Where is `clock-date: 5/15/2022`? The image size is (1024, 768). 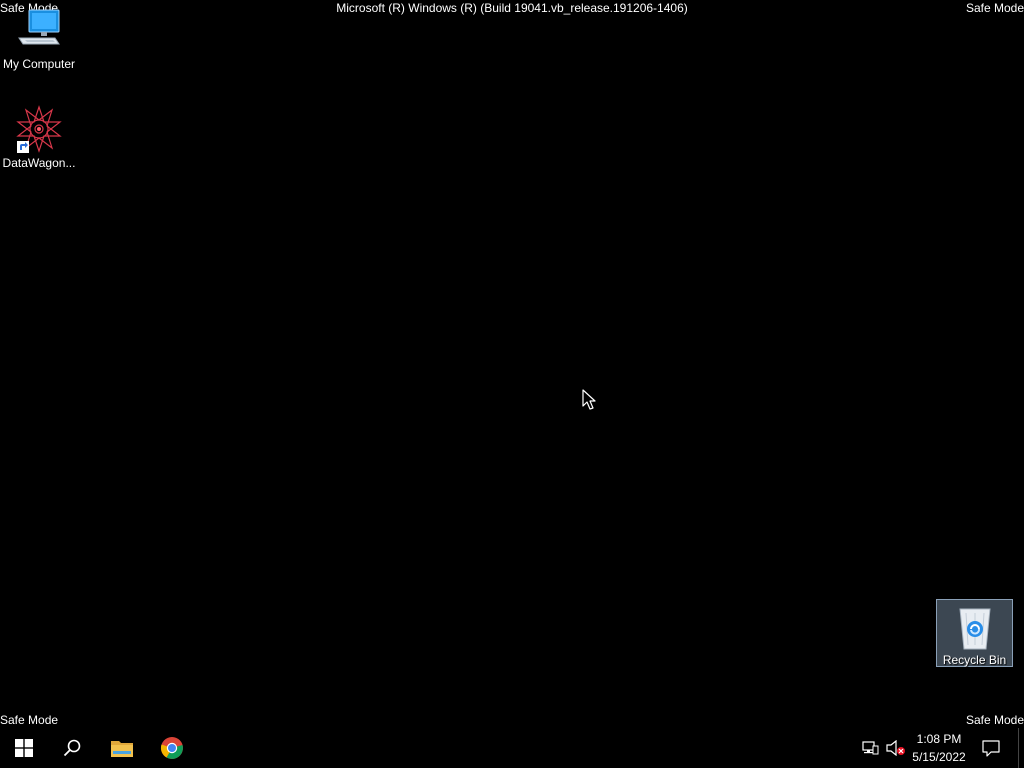 clock-date: 5/15/2022 is located at coordinates (939, 757).